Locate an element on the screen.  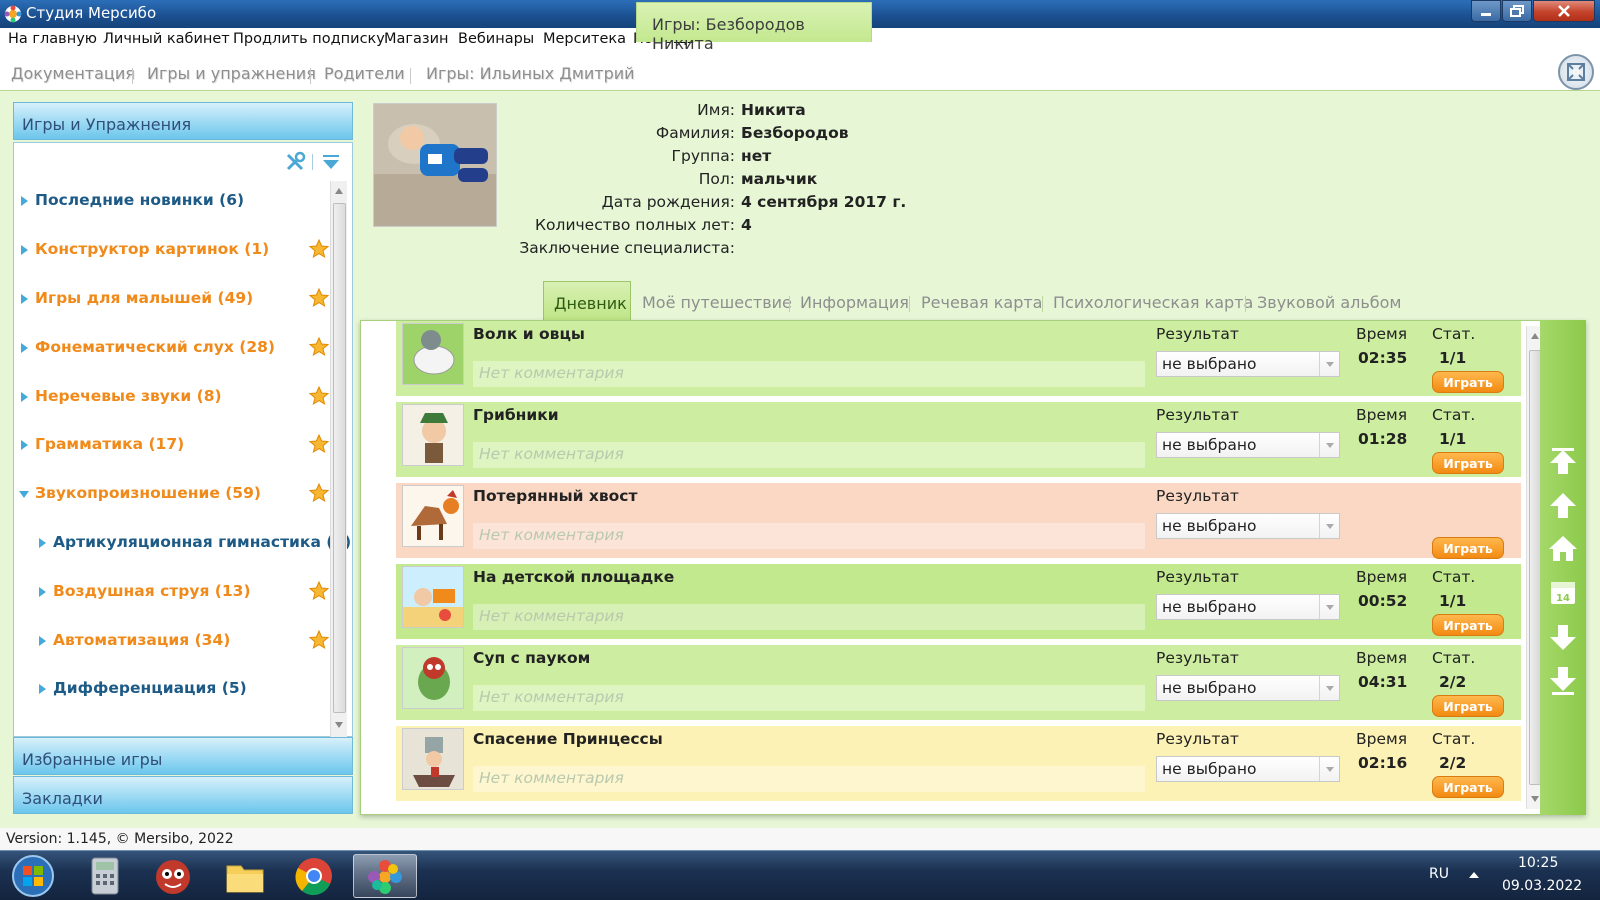
calendar-icon: 14 is located at coordinates (1563, 592).